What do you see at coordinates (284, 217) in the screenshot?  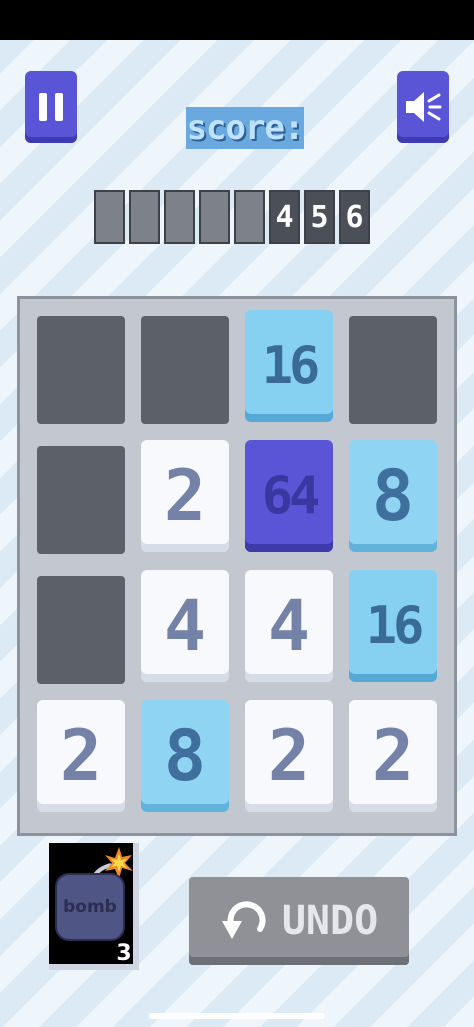 I see `score-digit: 4` at bounding box center [284, 217].